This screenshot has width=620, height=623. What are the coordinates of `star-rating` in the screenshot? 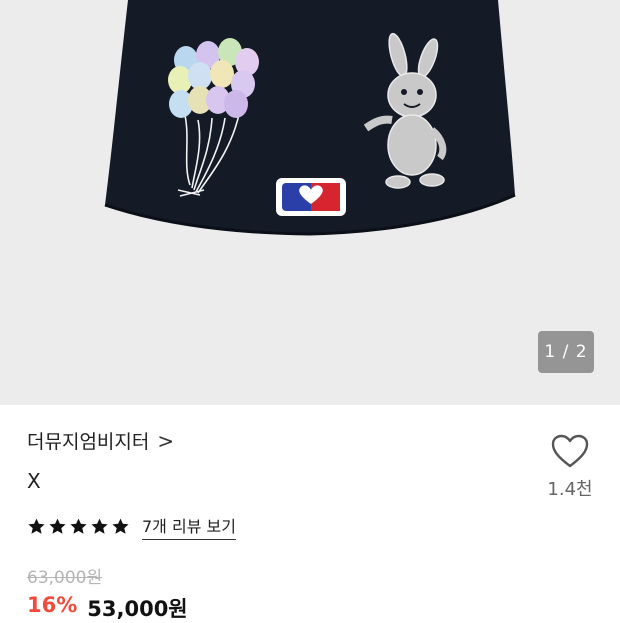 It's located at (78, 526).